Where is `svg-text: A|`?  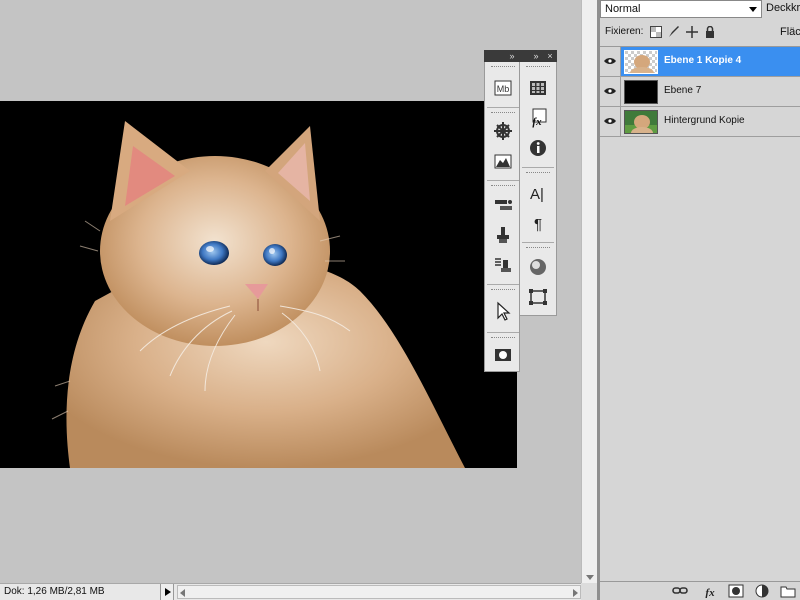
svg-text: A| is located at coordinates (537, 194).